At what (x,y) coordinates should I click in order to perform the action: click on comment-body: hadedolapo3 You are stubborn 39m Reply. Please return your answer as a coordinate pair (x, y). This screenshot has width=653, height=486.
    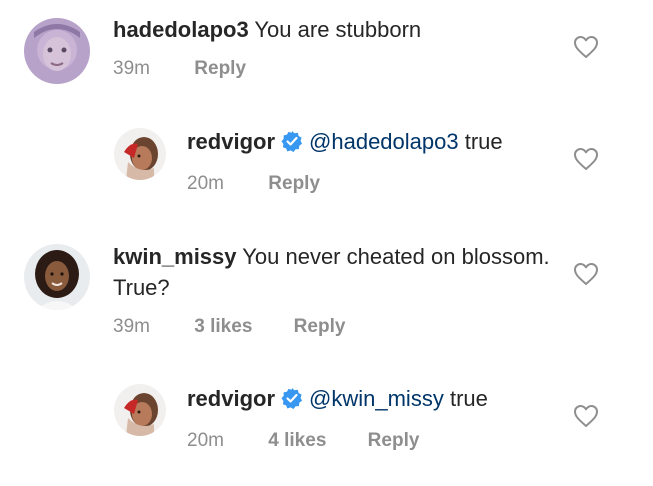
    Looking at the image, I should click on (338, 47).